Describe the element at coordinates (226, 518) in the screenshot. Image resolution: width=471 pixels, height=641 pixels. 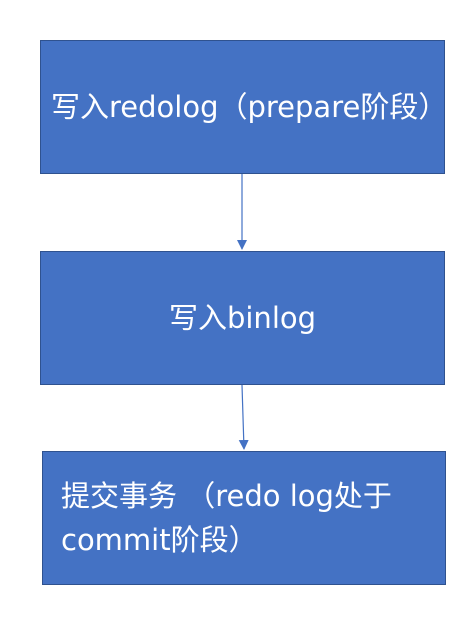
I see `step-label-commit-transaction: 提交事务 （redo log处于commit阶段）` at that location.